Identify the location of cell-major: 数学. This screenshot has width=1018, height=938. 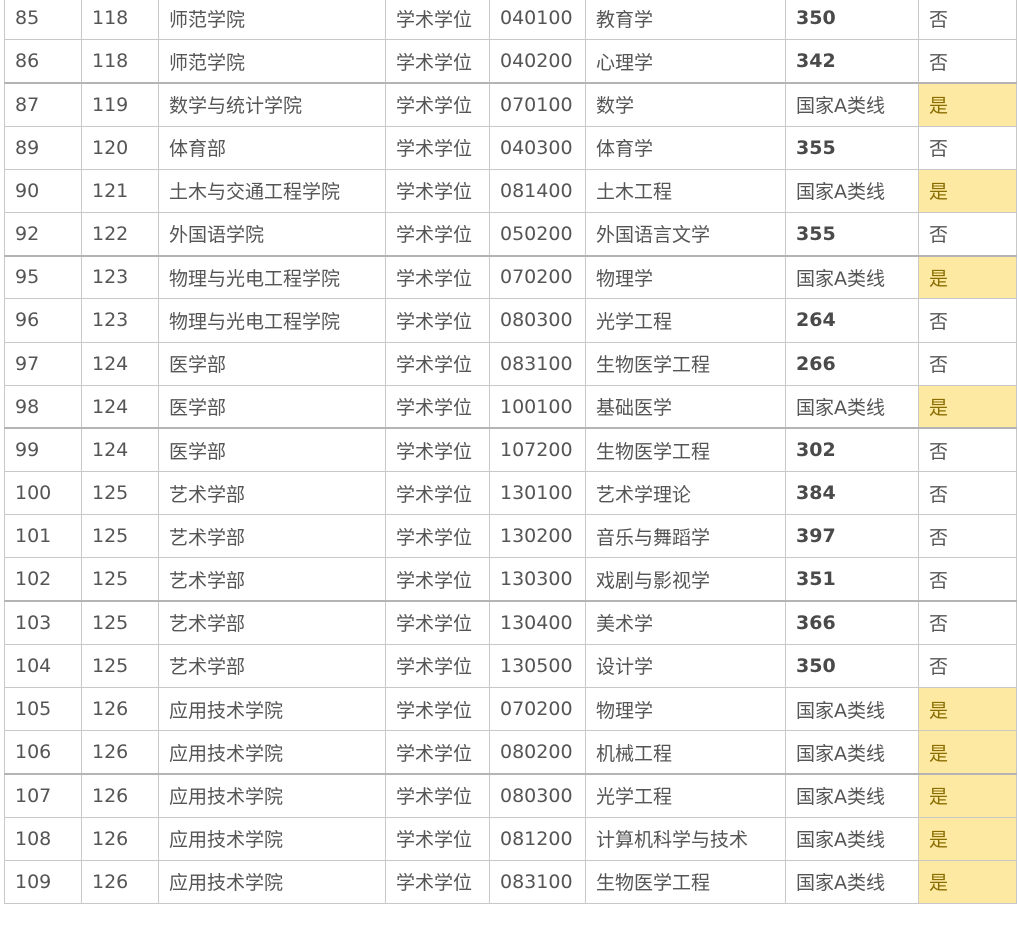
(685, 104).